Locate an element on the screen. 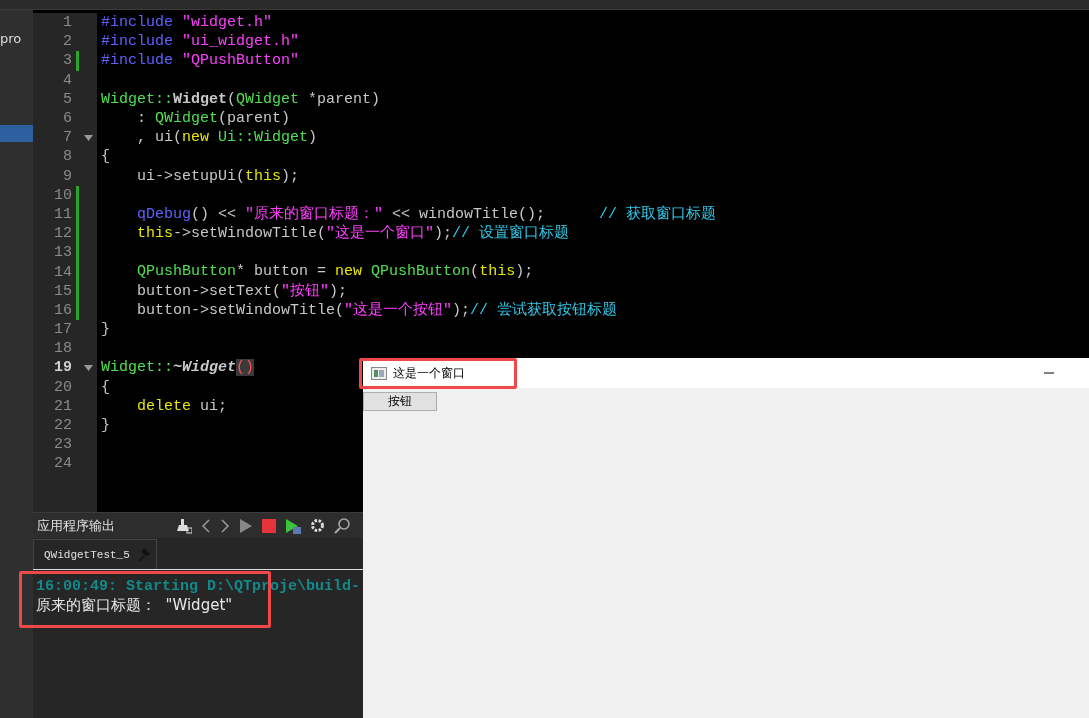 This screenshot has height=718, width=1089. line-number: 19 is located at coordinates (62, 368).